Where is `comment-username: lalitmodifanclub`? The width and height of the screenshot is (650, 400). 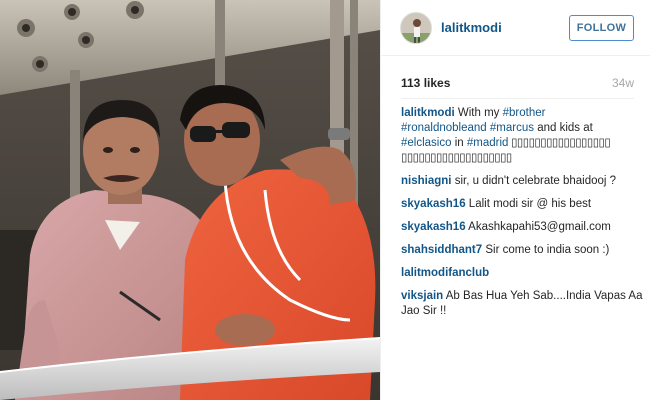 comment-username: lalitmodifanclub is located at coordinates (445, 273).